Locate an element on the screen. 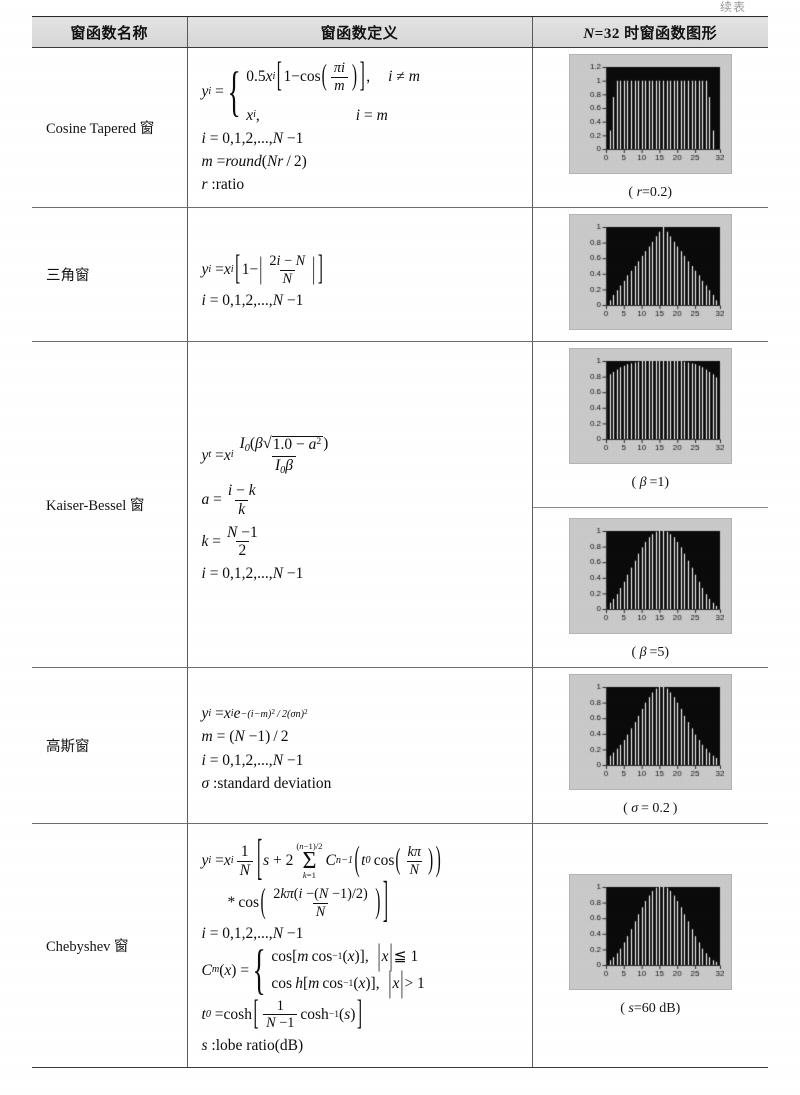 The image size is (800, 1095). row-name-gaussian: 高斯窗 is located at coordinates (109, 745).